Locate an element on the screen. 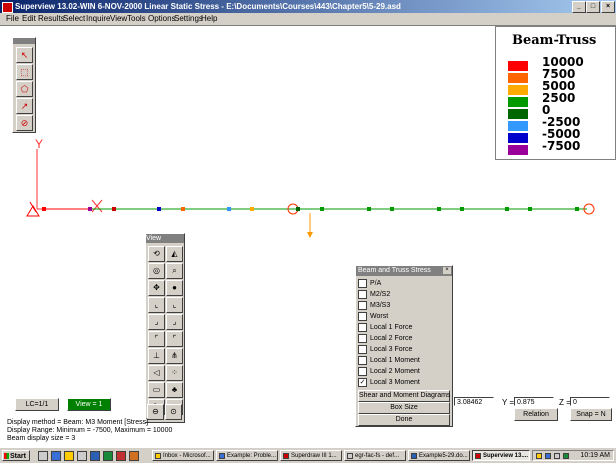 The image size is (616, 463). minimize-button: _ is located at coordinates (579, 7).